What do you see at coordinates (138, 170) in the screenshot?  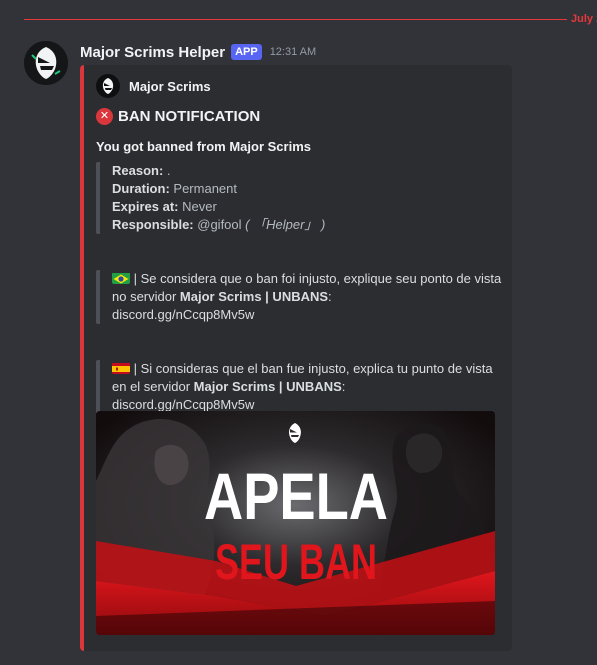 I see `reason-label: Reason:` at bounding box center [138, 170].